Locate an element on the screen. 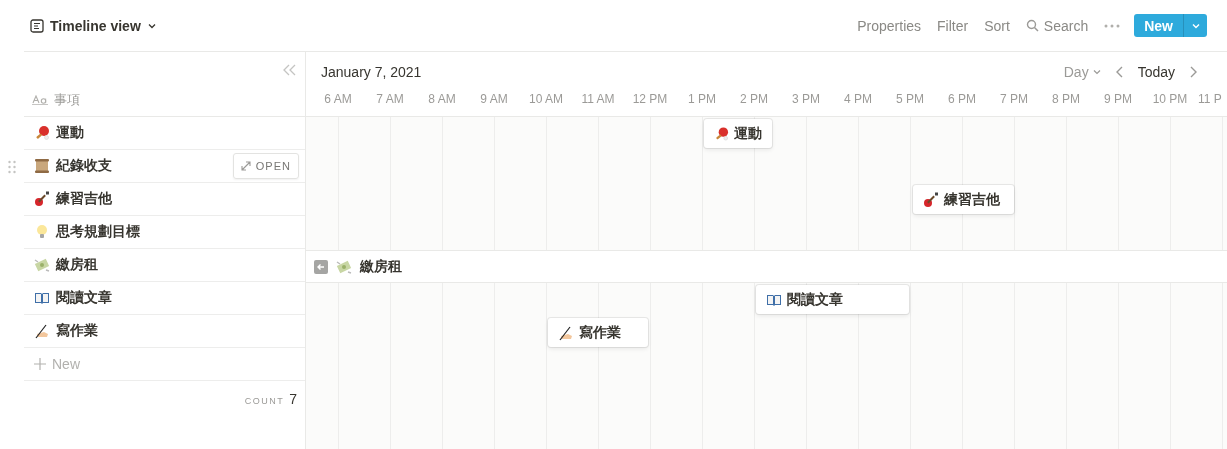  scroll-icon is located at coordinates (42, 166).